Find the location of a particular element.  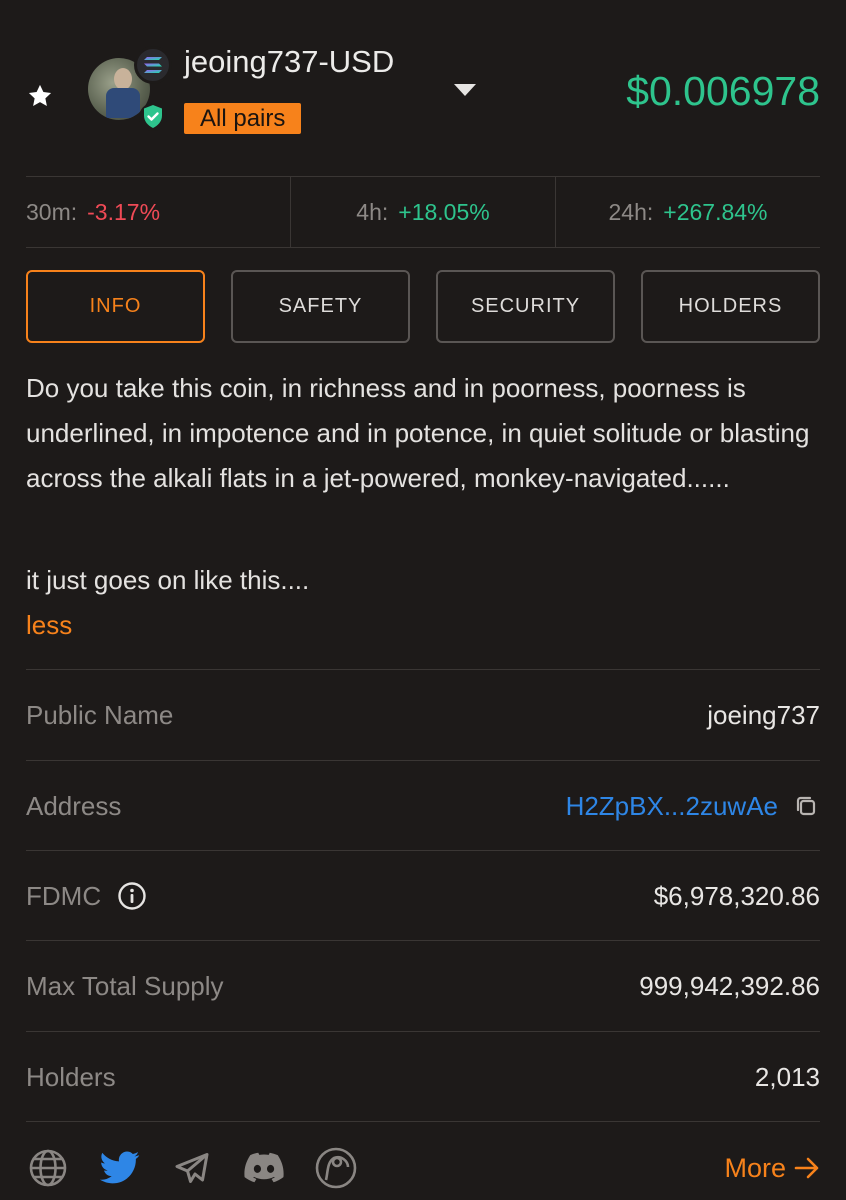

change-label: 4h: is located at coordinates (372, 211).